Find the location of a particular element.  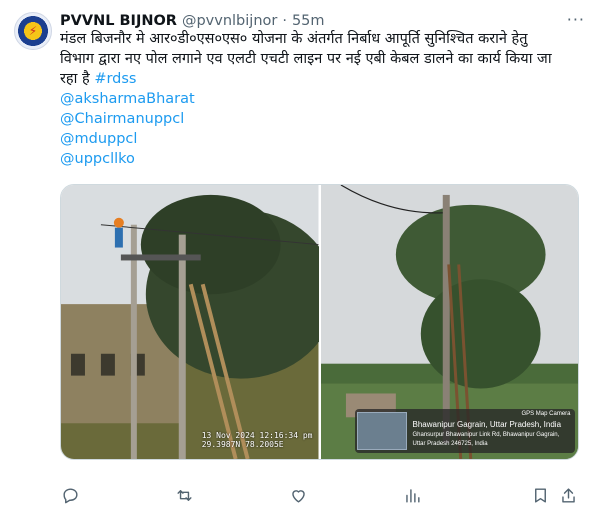

hashtag-link: #rdss is located at coordinates (115, 79).